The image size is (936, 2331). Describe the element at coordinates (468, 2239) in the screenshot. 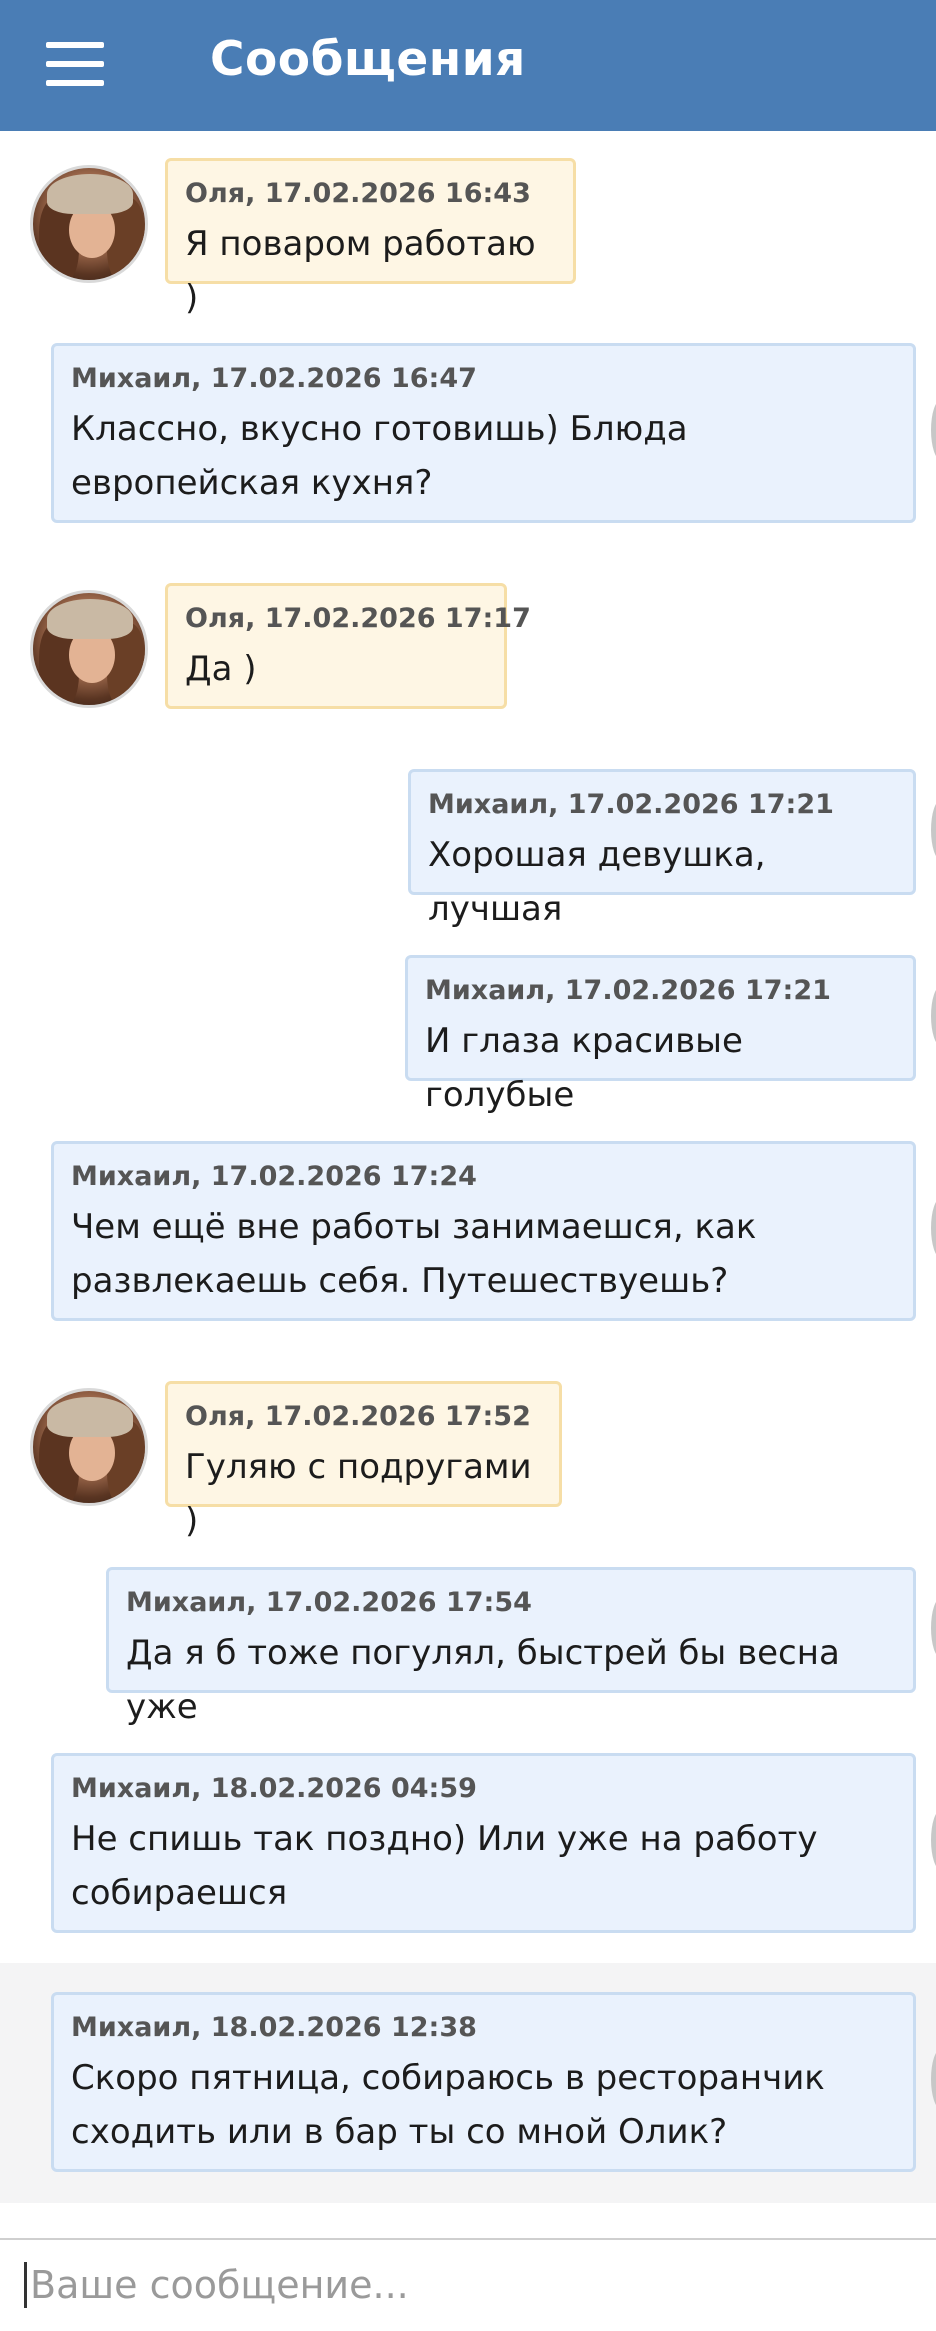

I see `compose-divider` at that location.